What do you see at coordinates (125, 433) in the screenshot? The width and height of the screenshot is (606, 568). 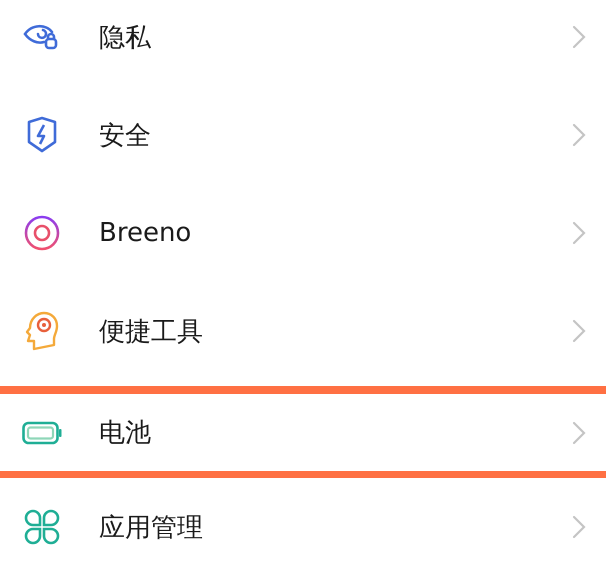 I see `settings-label: 电池` at bounding box center [125, 433].